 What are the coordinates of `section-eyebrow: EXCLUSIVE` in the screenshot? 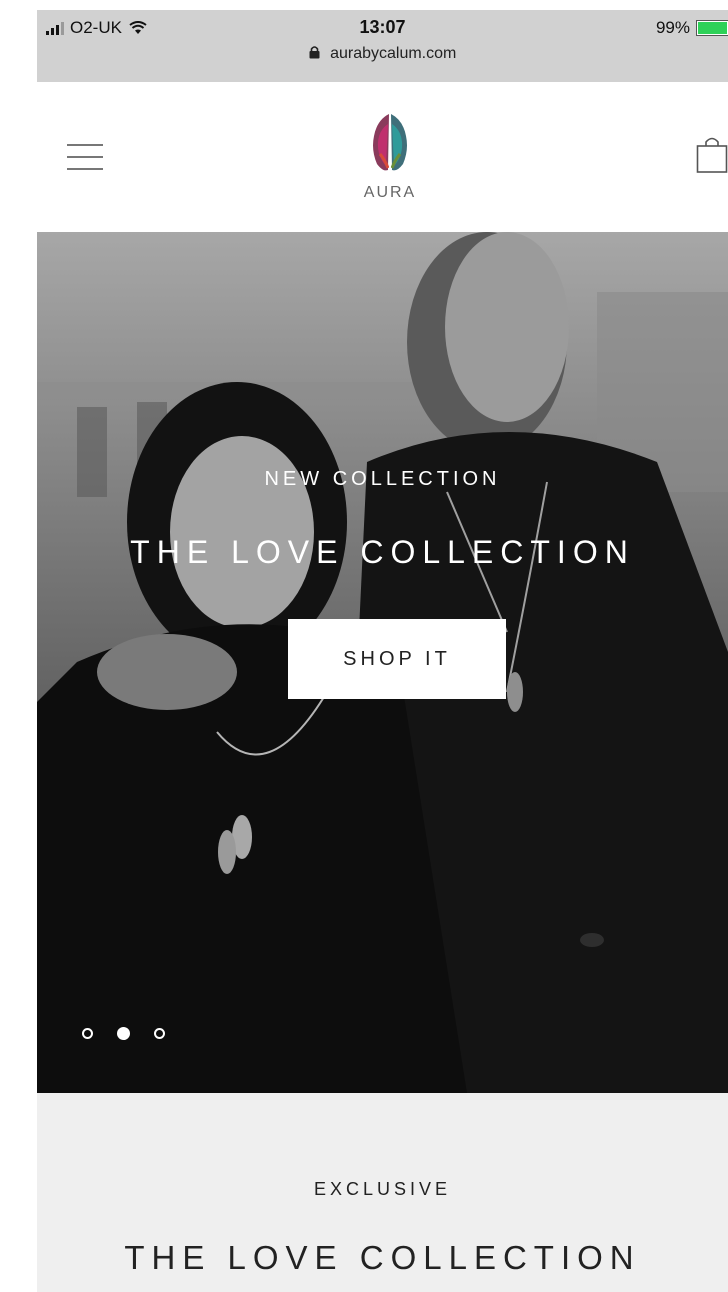 It's located at (382, 1189).